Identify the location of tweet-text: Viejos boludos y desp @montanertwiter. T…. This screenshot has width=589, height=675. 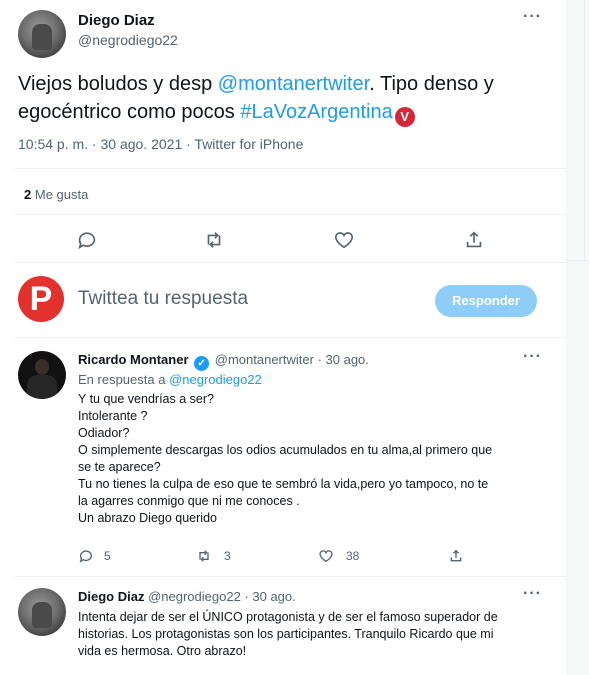
(288, 98).